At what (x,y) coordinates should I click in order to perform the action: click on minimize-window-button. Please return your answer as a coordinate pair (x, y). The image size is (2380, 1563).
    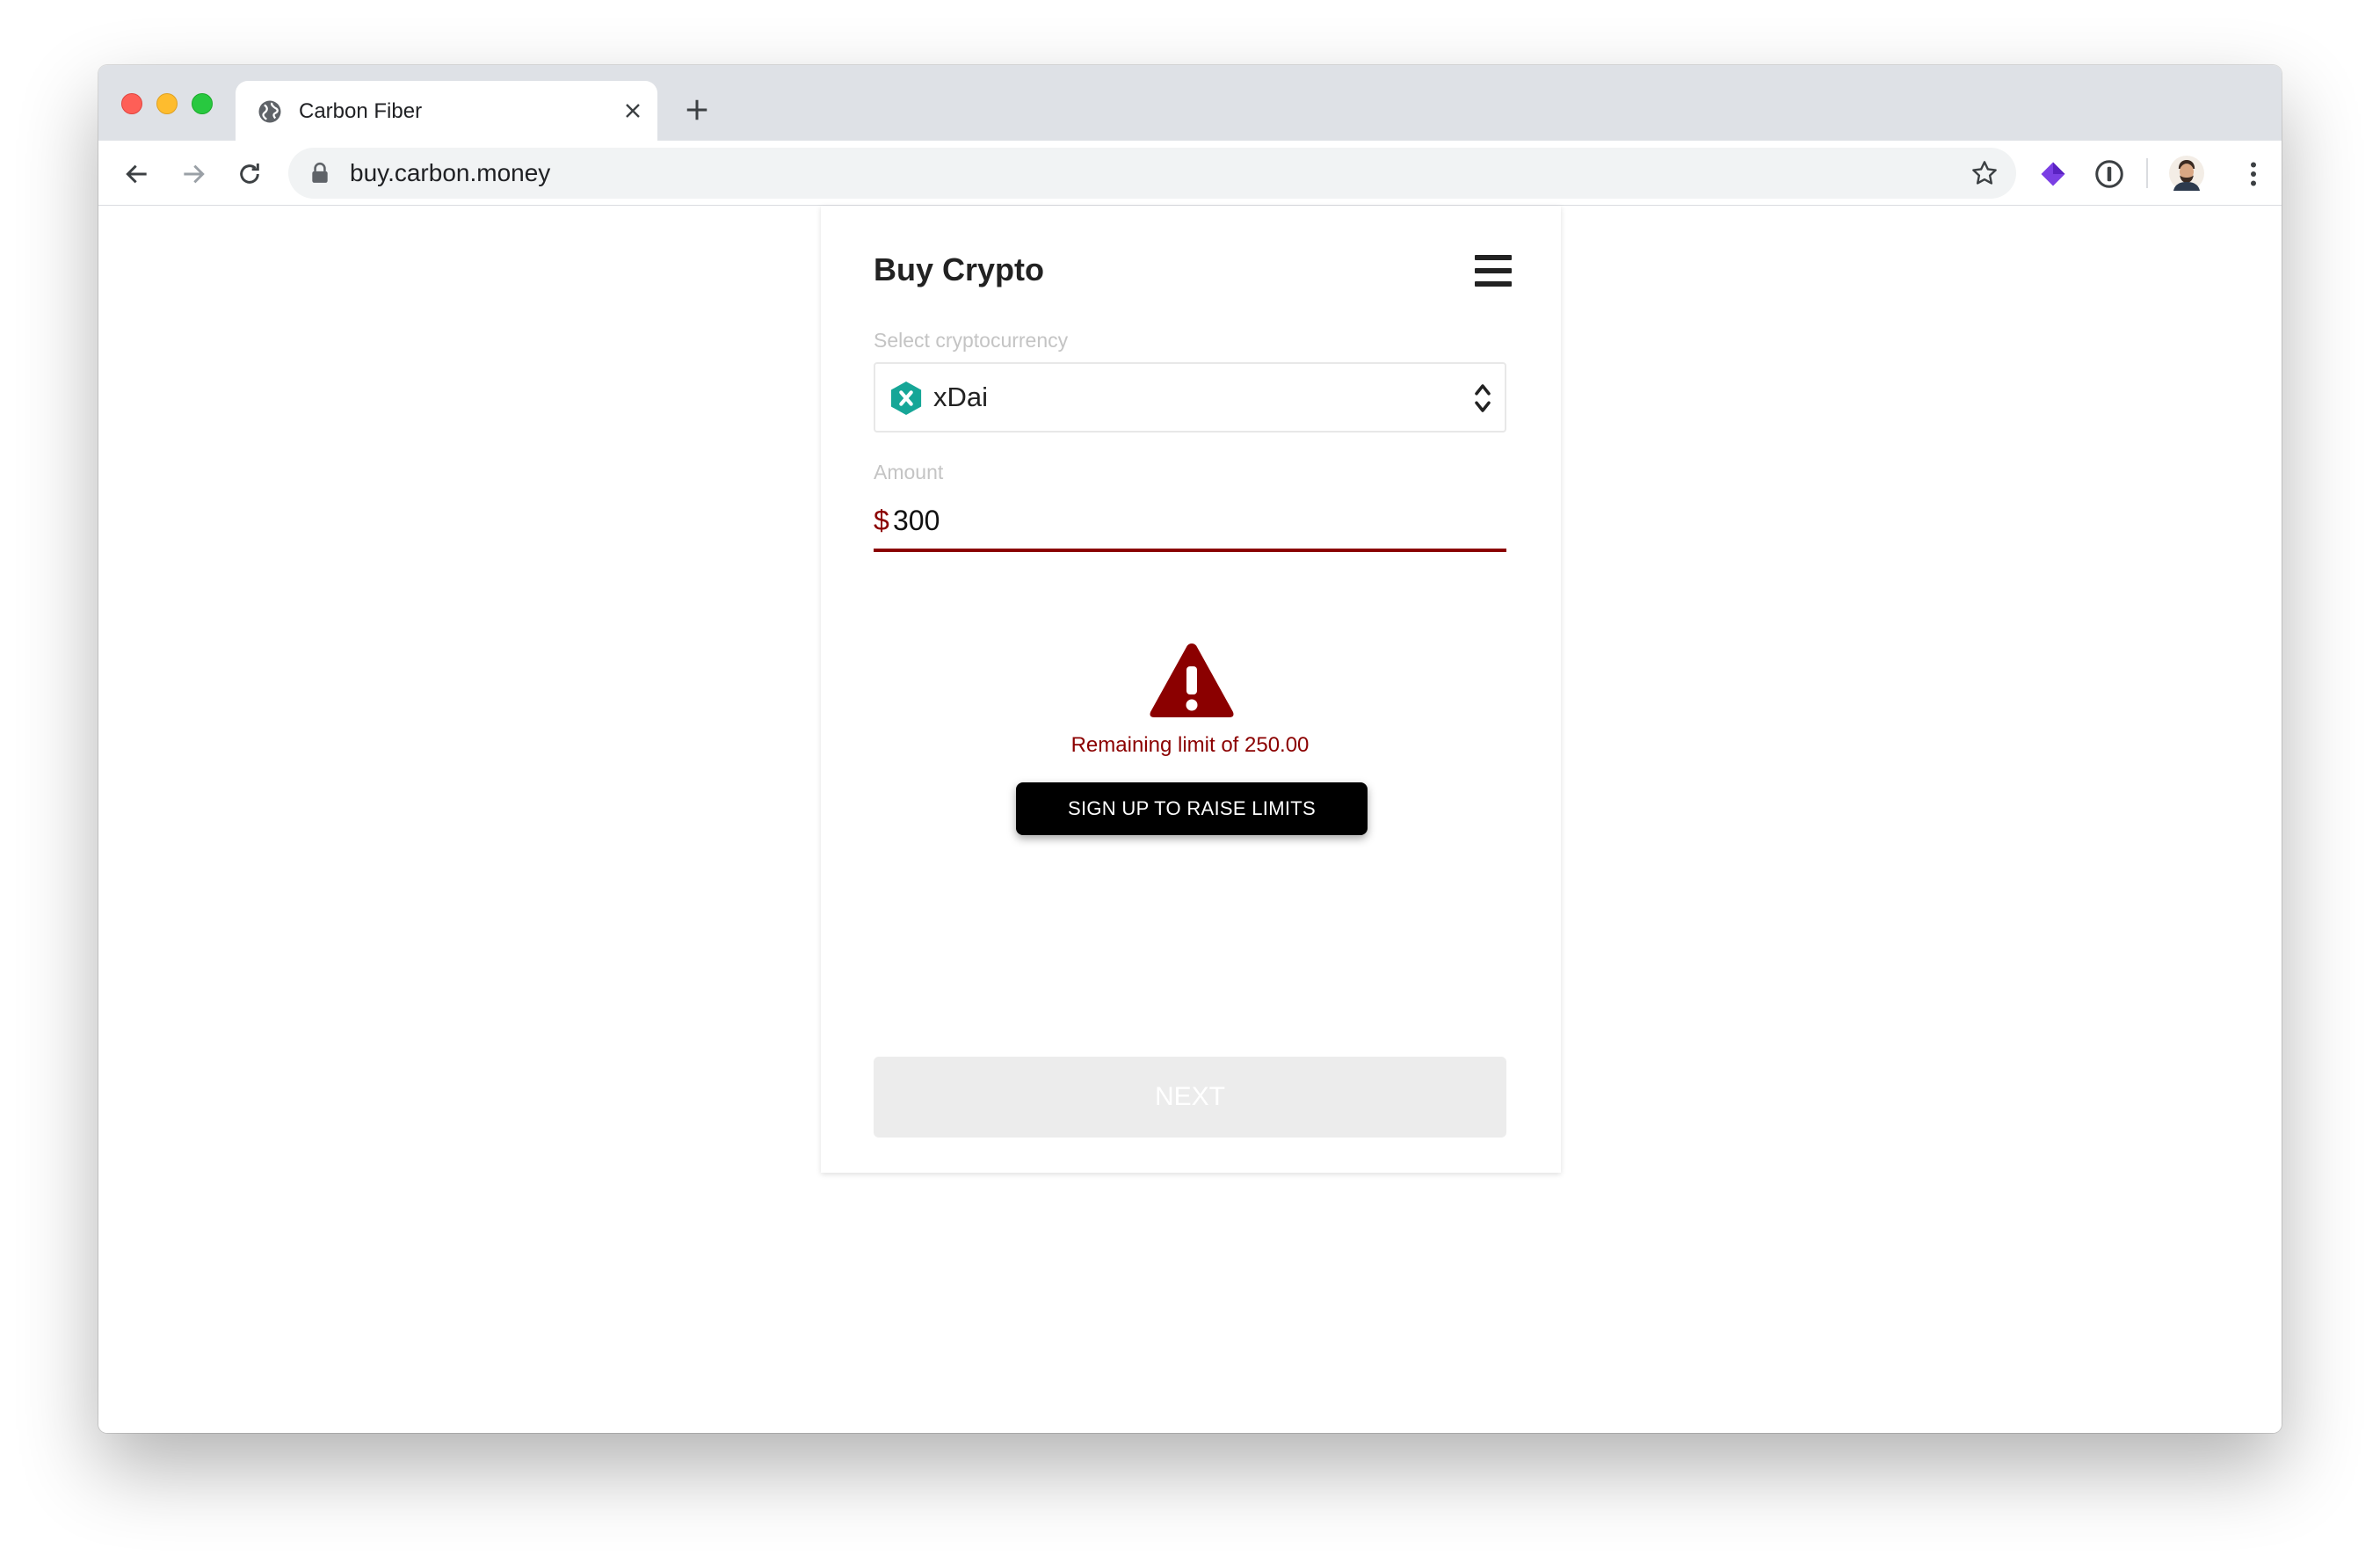
    Looking at the image, I should click on (167, 103).